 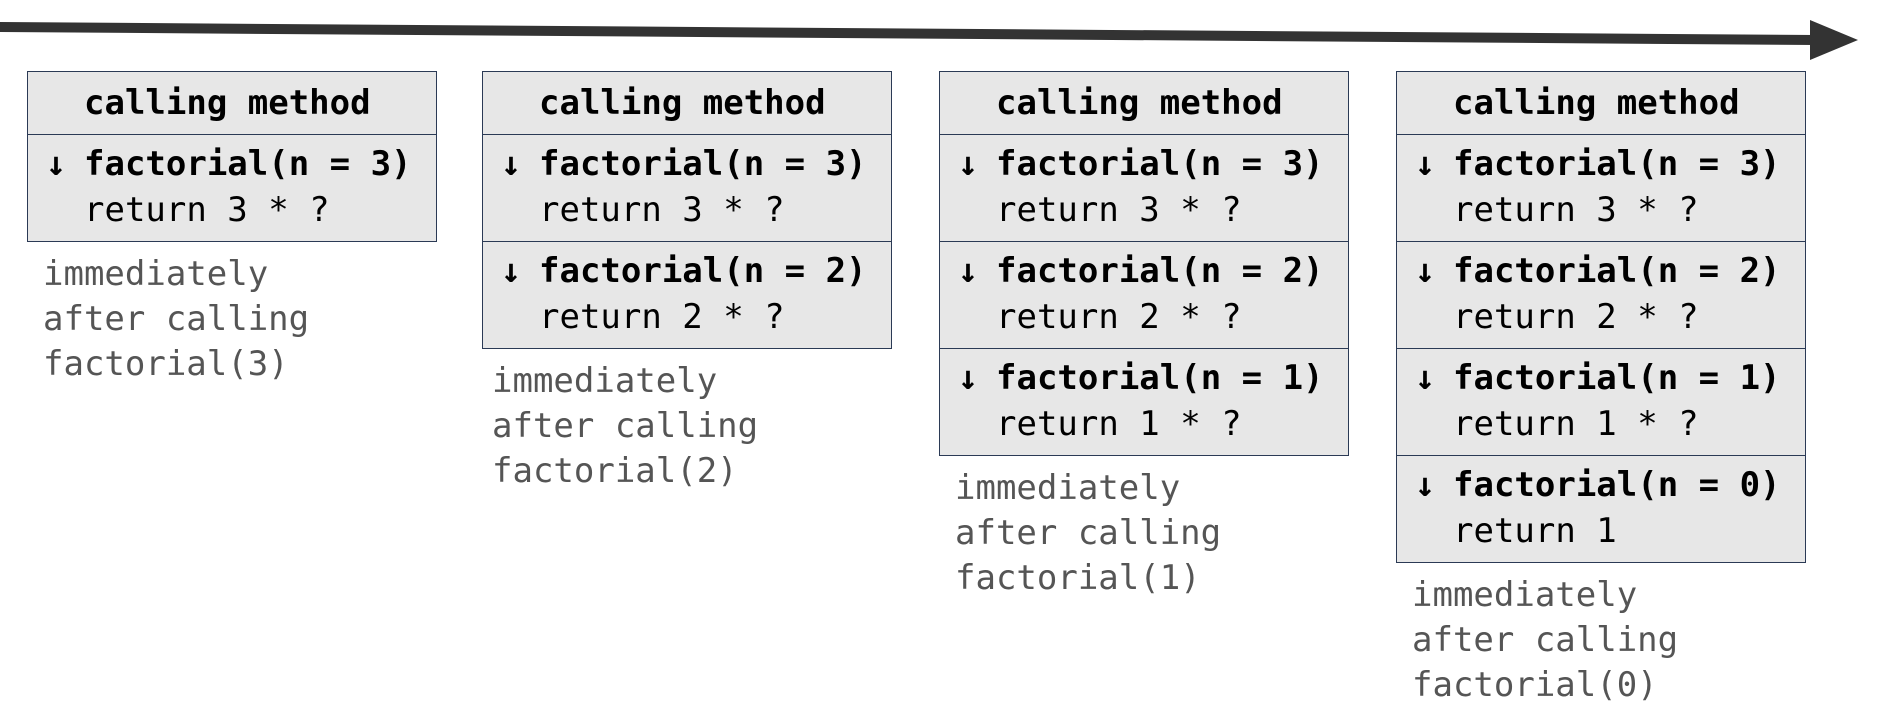 What do you see at coordinates (1834, 40) in the screenshot?
I see `timeline-arrow-head` at bounding box center [1834, 40].